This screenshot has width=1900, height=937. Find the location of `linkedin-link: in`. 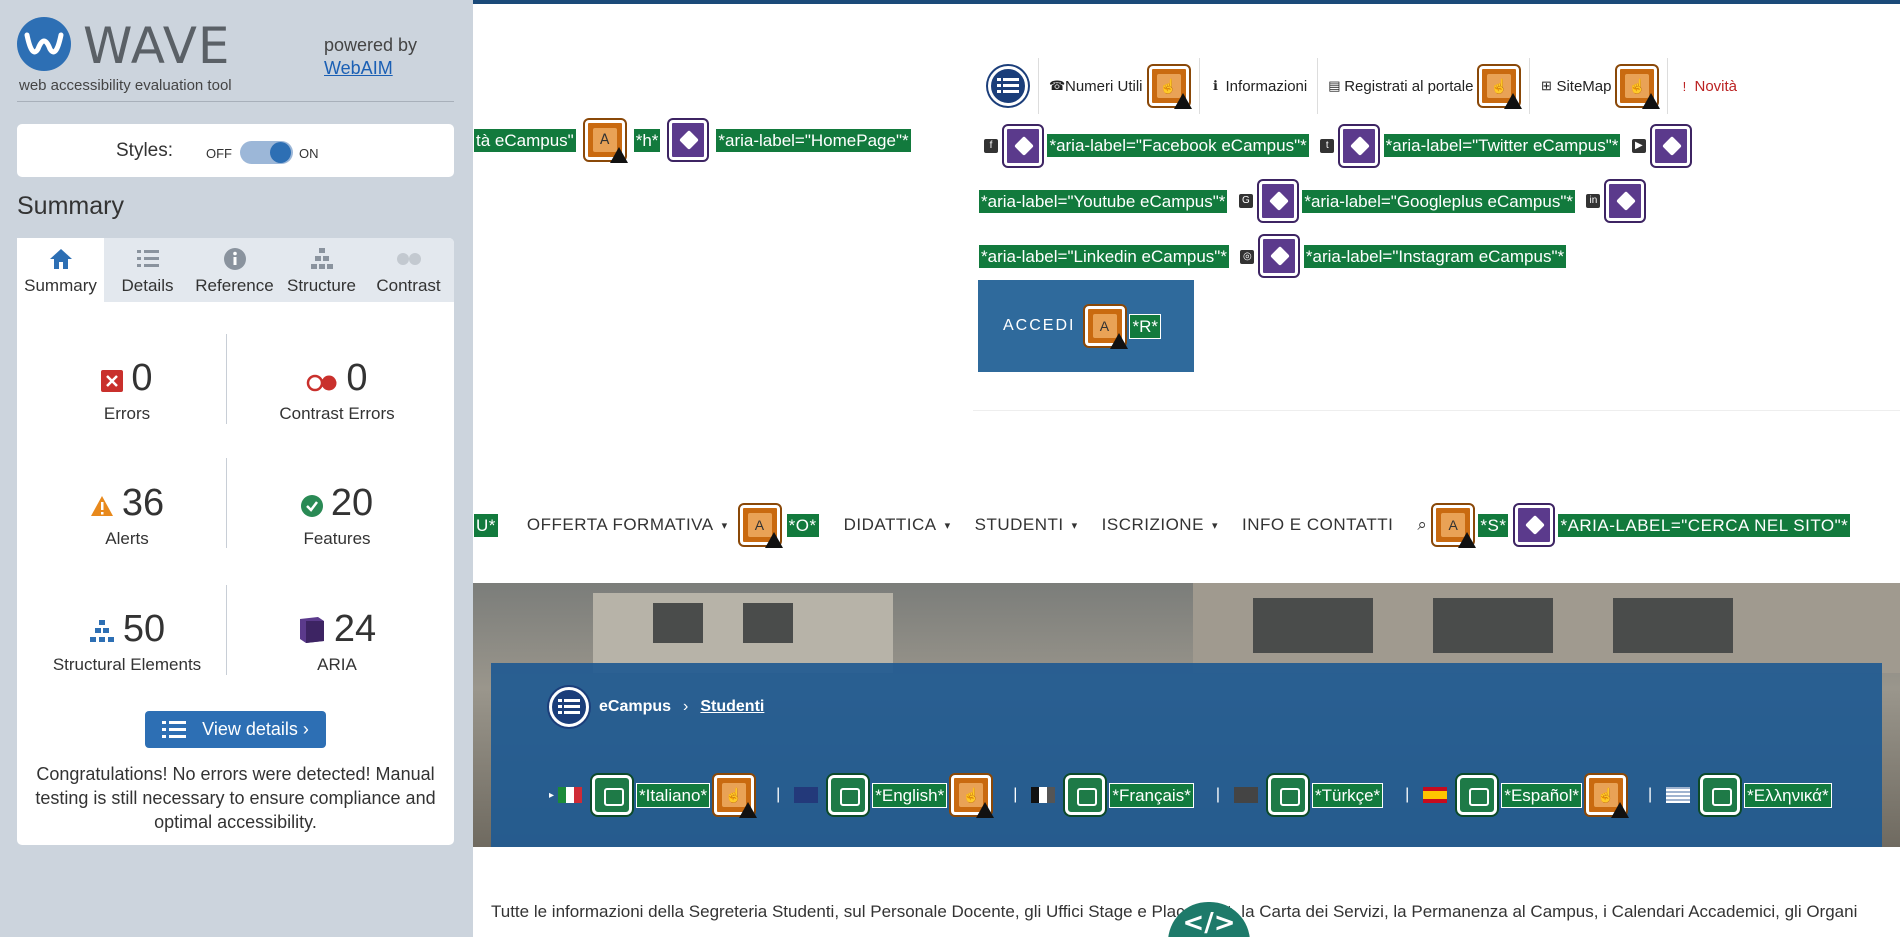

linkedin-link: in is located at coordinates (1593, 201).